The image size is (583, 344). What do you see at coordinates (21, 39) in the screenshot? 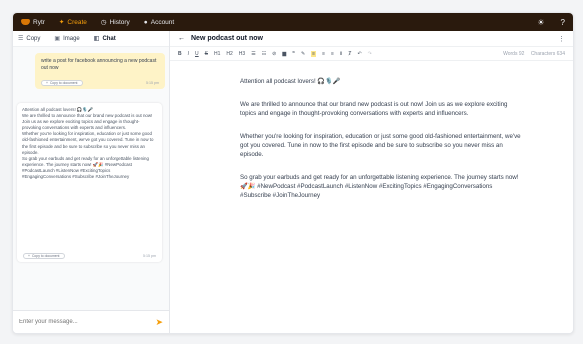
I see `lines-icon: ☰` at bounding box center [21, 39].